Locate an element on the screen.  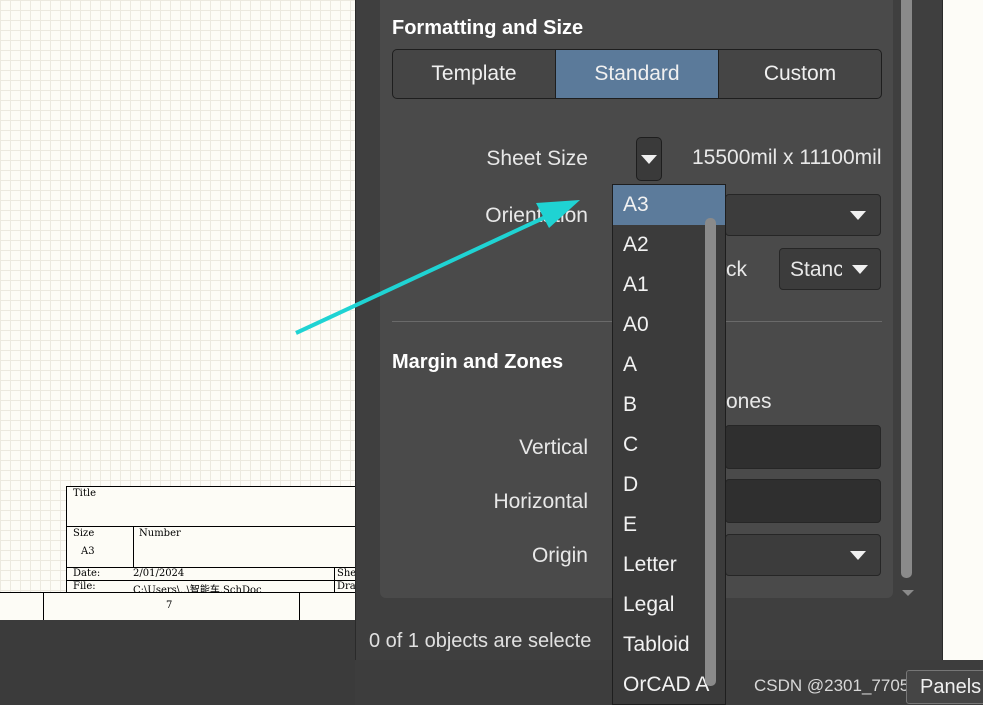
zones-label: ones is located at coordinates (749, 401).